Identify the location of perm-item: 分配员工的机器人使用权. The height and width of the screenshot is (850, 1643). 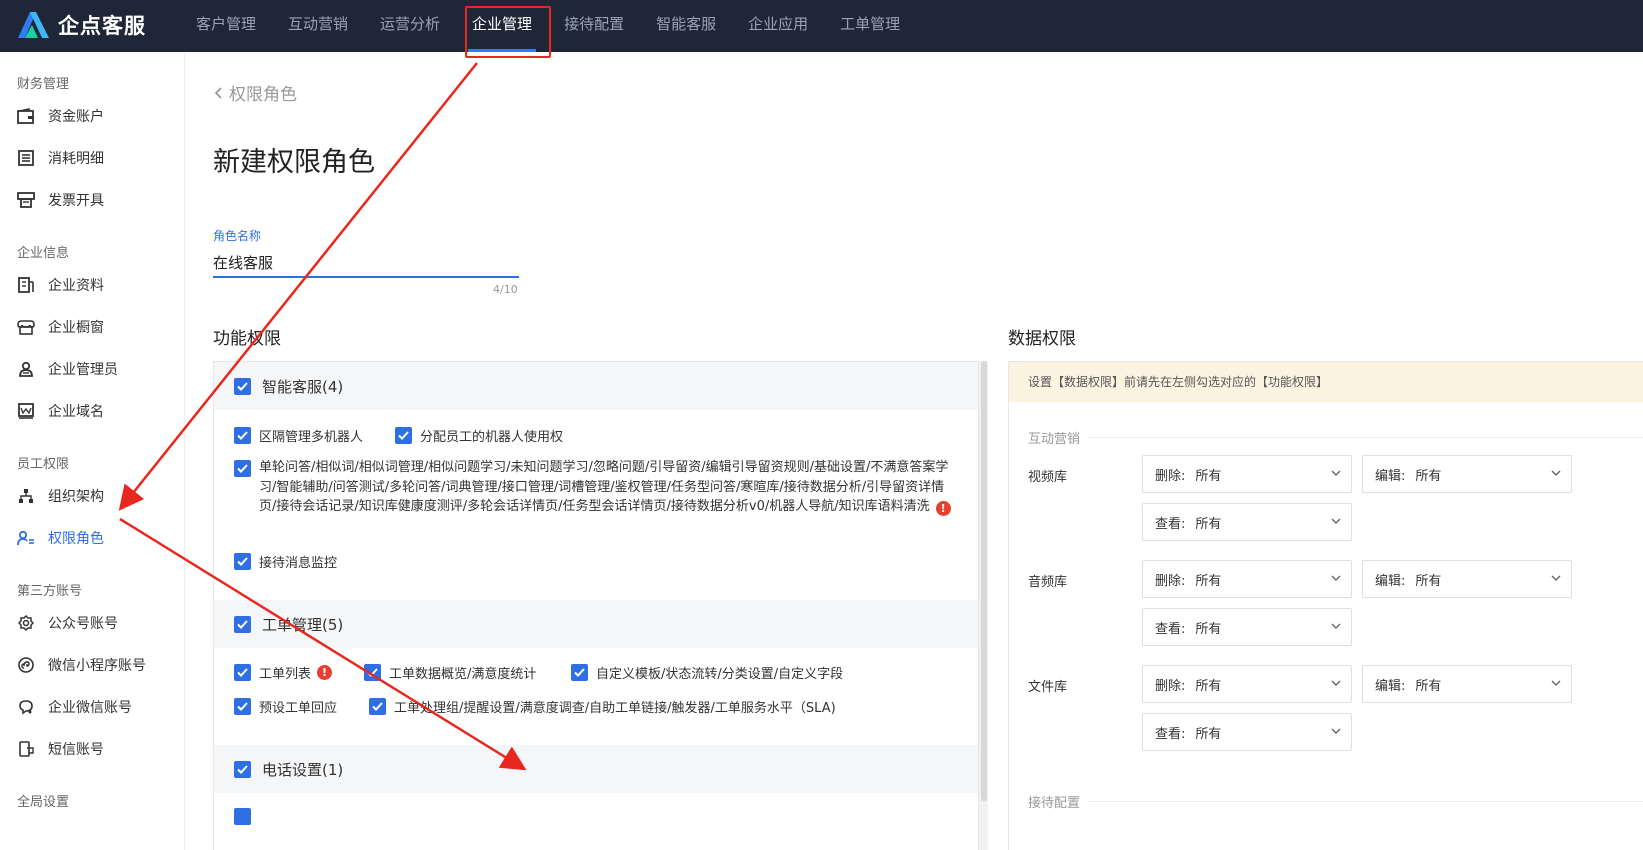
(479, 435).